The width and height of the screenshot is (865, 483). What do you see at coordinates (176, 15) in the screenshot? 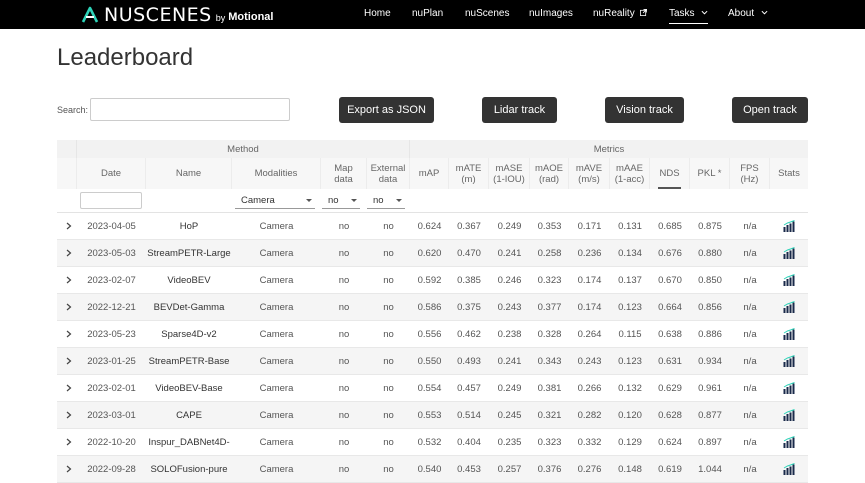
I see `nuscenes-logo: NUSCENES by Motional` at bounding box center [176, 15].